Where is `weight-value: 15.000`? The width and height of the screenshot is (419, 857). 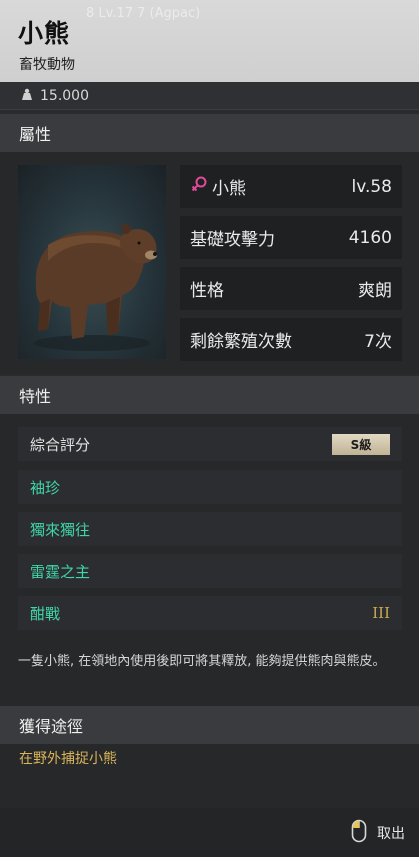 weight-value: 15.000 is located at coordinates (64, 95).